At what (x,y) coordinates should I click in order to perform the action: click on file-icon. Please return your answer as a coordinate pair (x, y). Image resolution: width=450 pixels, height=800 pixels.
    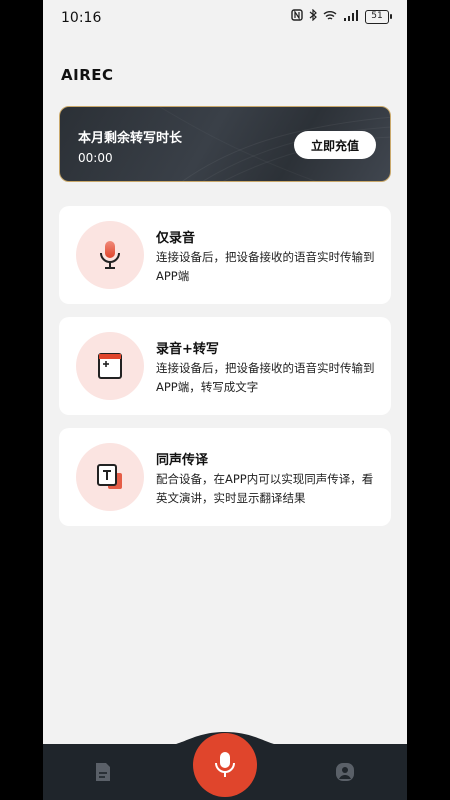
    Looking at the image, I should click on (103, 772).